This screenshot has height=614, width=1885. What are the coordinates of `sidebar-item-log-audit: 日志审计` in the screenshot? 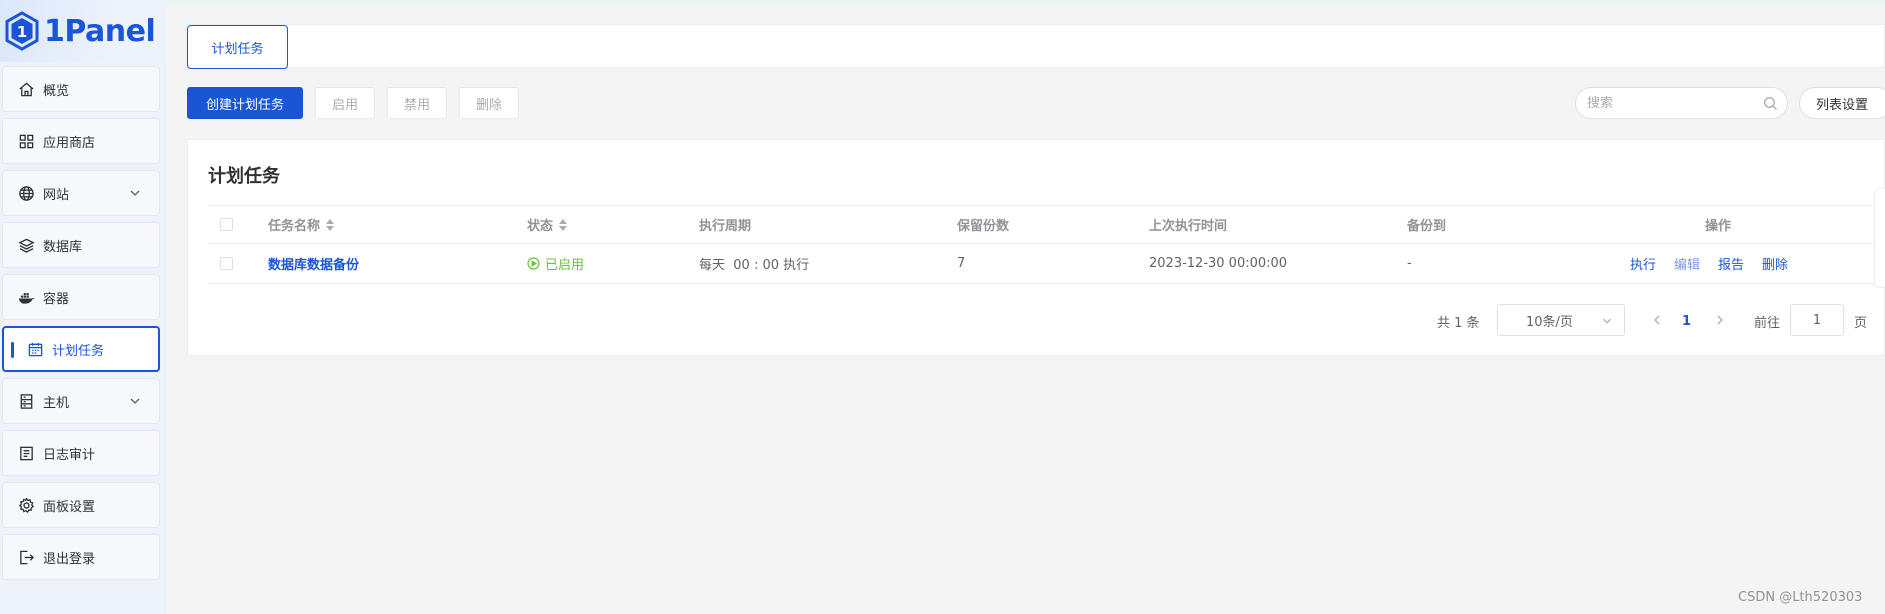 It's located at (81, 453).